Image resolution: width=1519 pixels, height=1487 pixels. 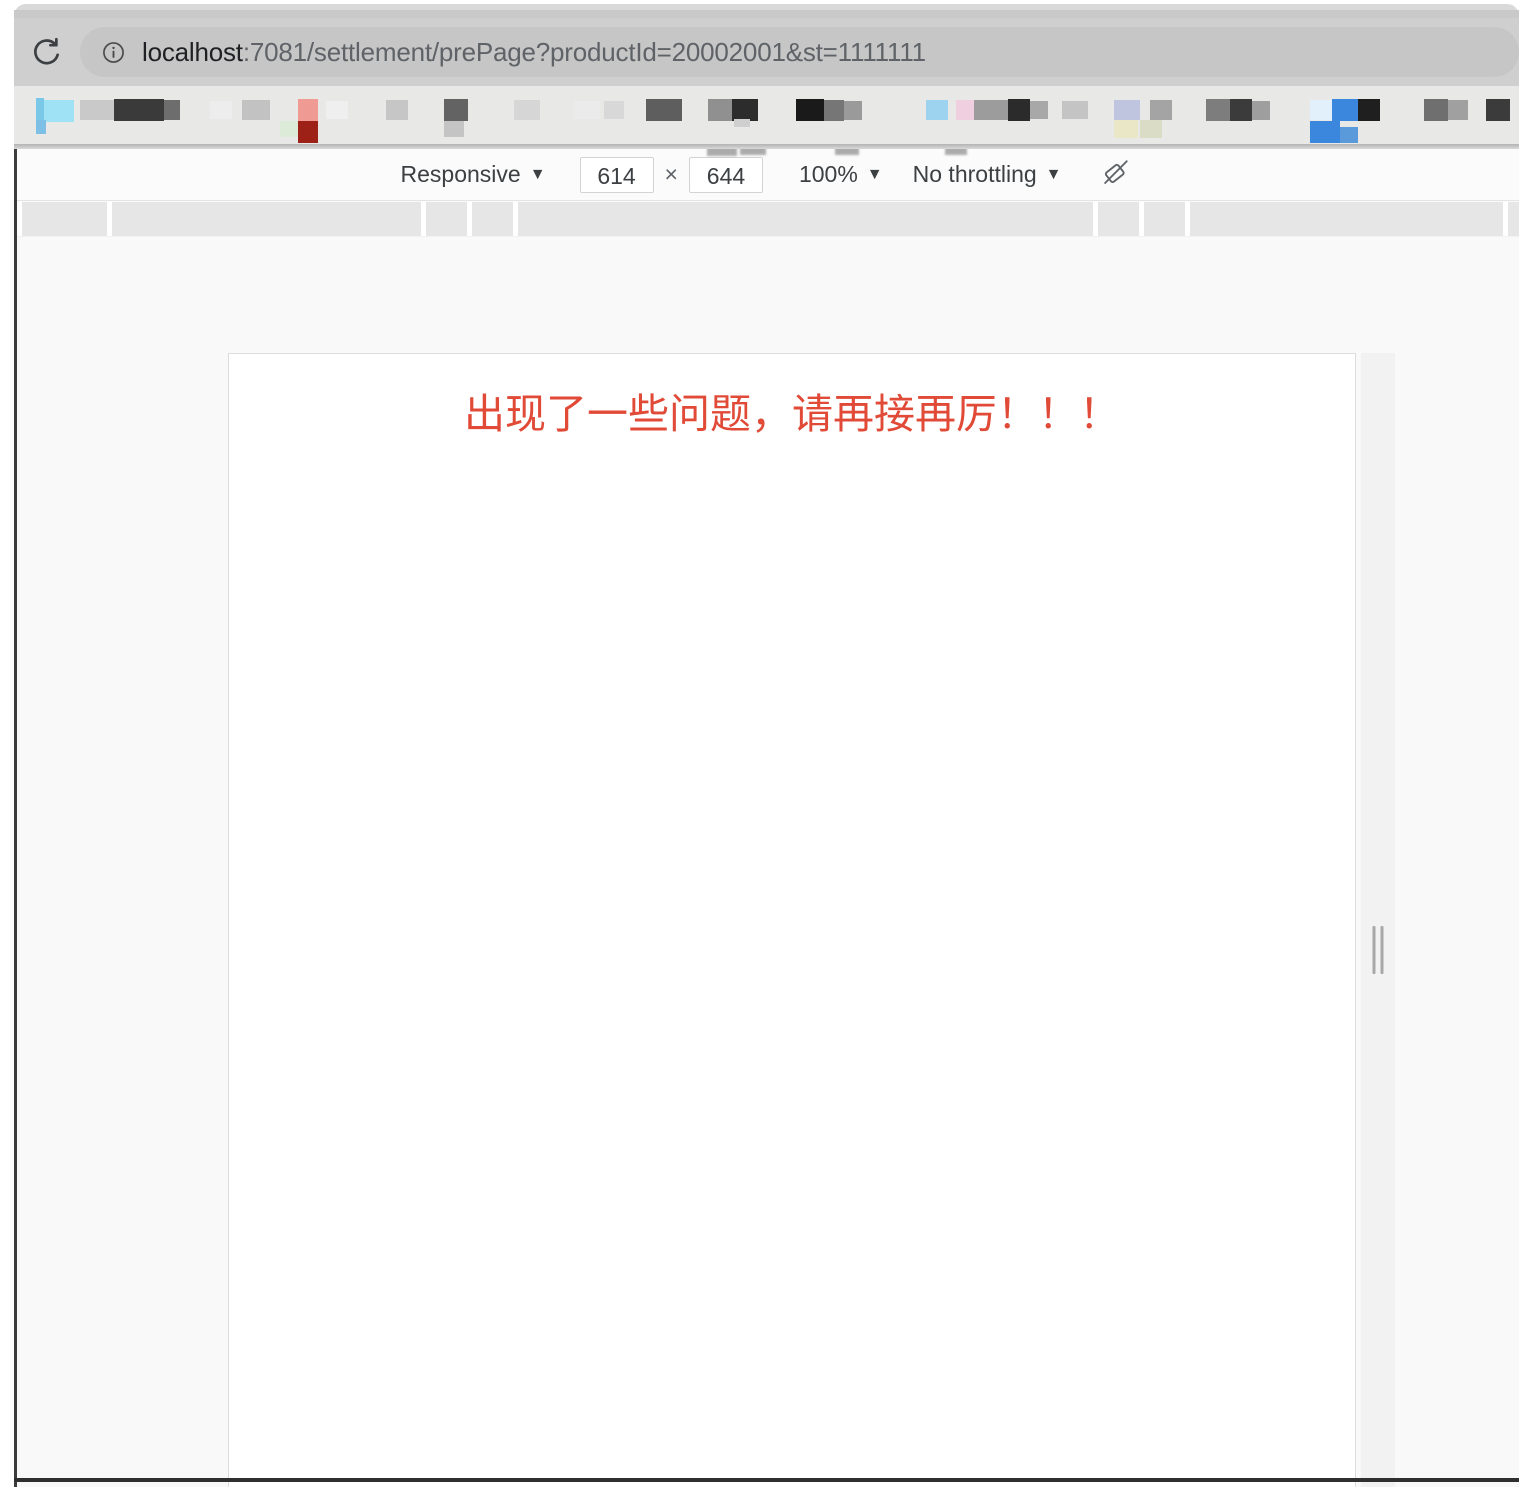 What do you see at coordinates (1378, 950) in the screenshot?
I see `resize-grip-vertical` at bounding box center [1378, 950].